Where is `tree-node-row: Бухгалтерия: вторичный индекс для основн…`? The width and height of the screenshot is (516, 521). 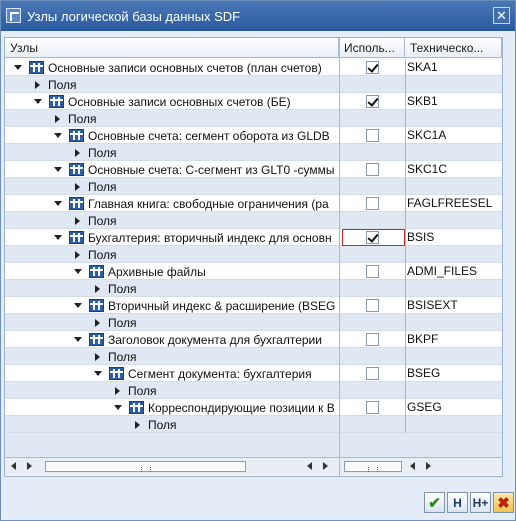
tree-node-row: Бухгалтерия: вторичный индекс для основн… is located at coordinates (253, 237).